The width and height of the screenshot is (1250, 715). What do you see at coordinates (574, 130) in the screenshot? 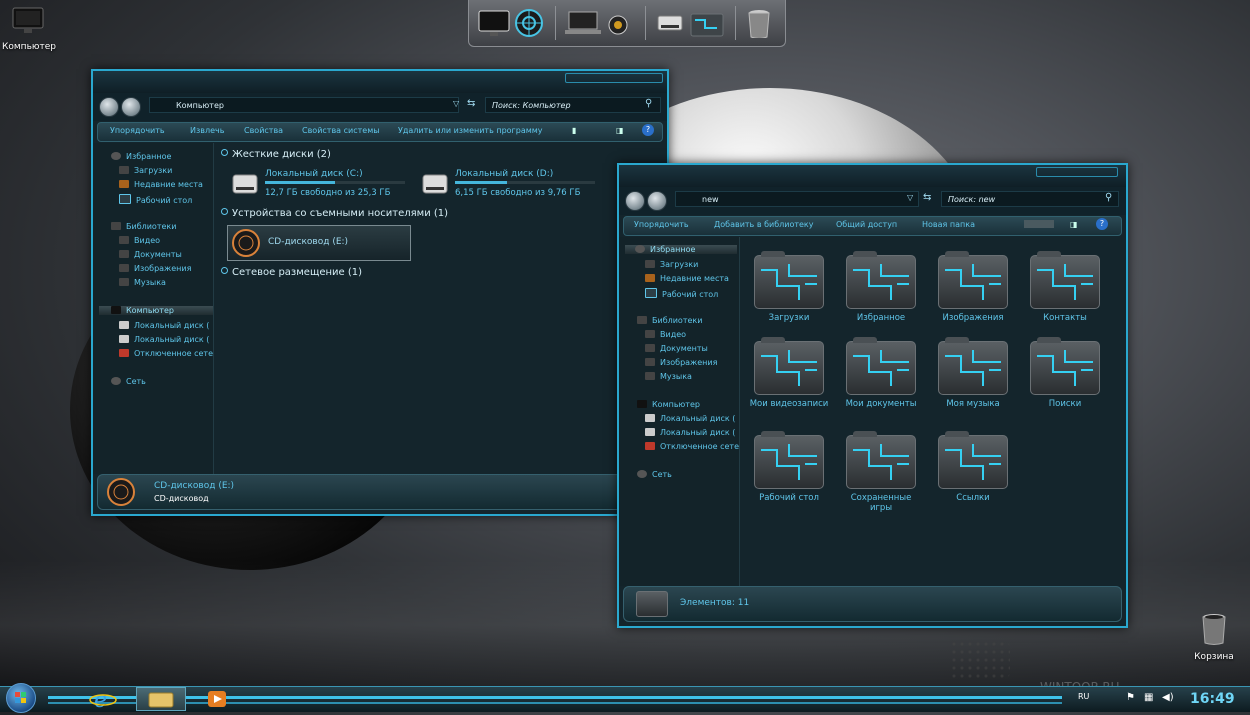
I see `views-icon: ▮` at bounding box center [574, 130].